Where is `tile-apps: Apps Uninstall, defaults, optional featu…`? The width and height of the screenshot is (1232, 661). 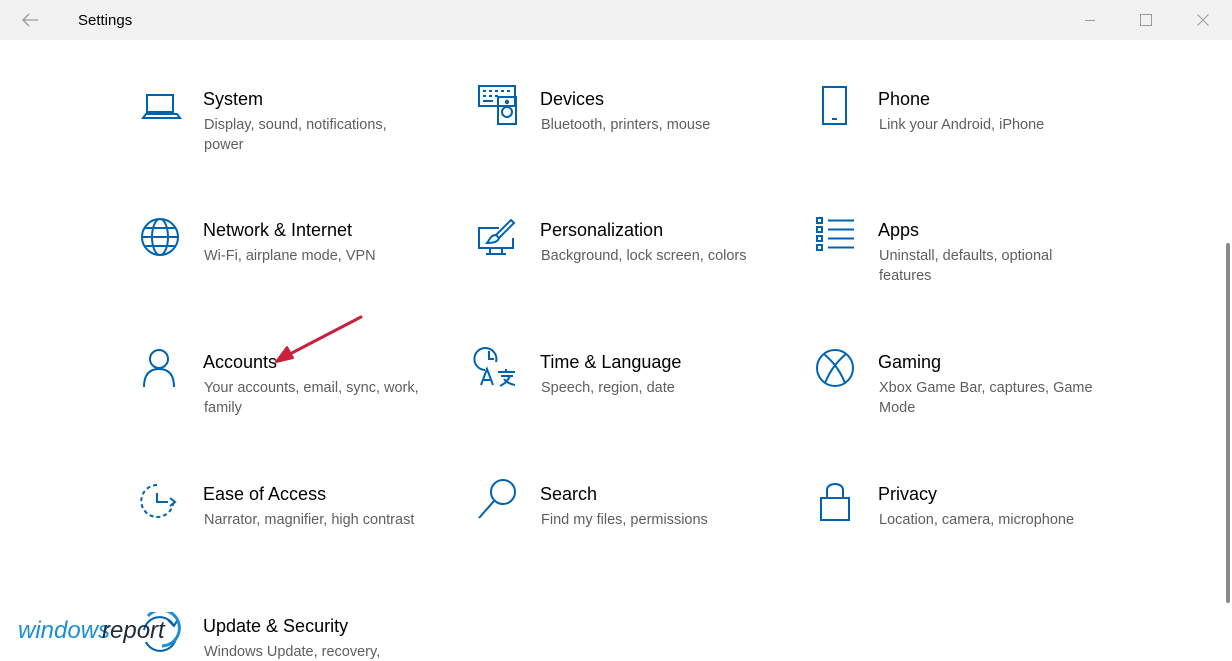
tile-apps: Apps Uninstall, defaults, optional featu… is located at coordinates (965, 268).